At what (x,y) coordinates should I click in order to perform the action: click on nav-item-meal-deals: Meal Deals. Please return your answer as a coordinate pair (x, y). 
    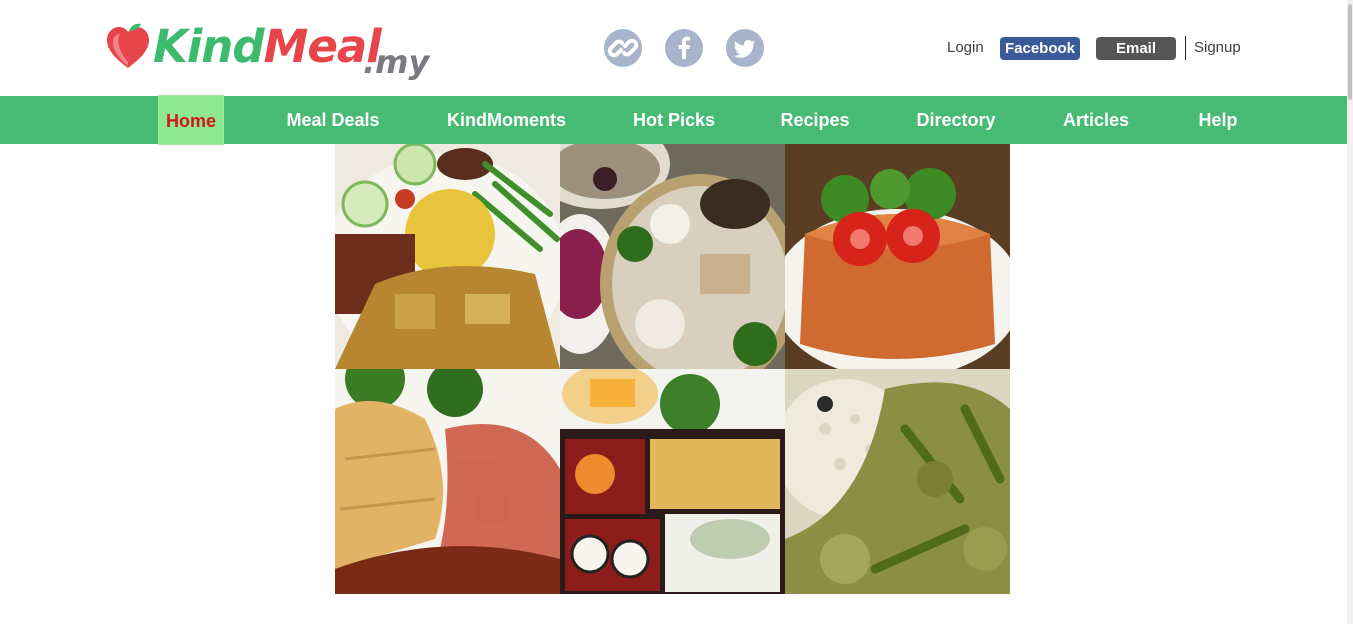
    Looking at the image, I should click on (333, 120).